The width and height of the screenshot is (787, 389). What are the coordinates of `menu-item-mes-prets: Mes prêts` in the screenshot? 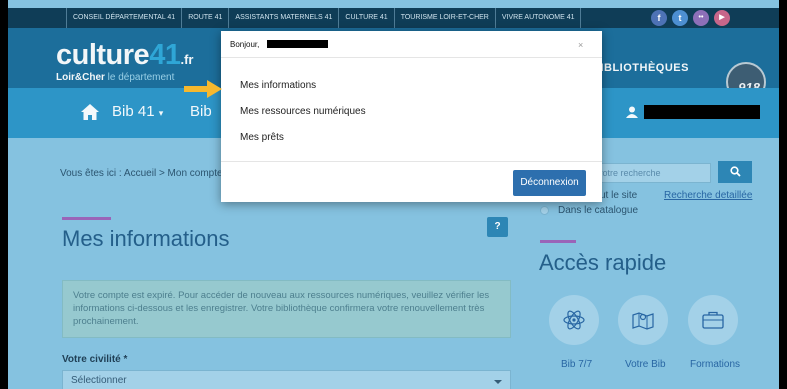 It's located at (262, 137).